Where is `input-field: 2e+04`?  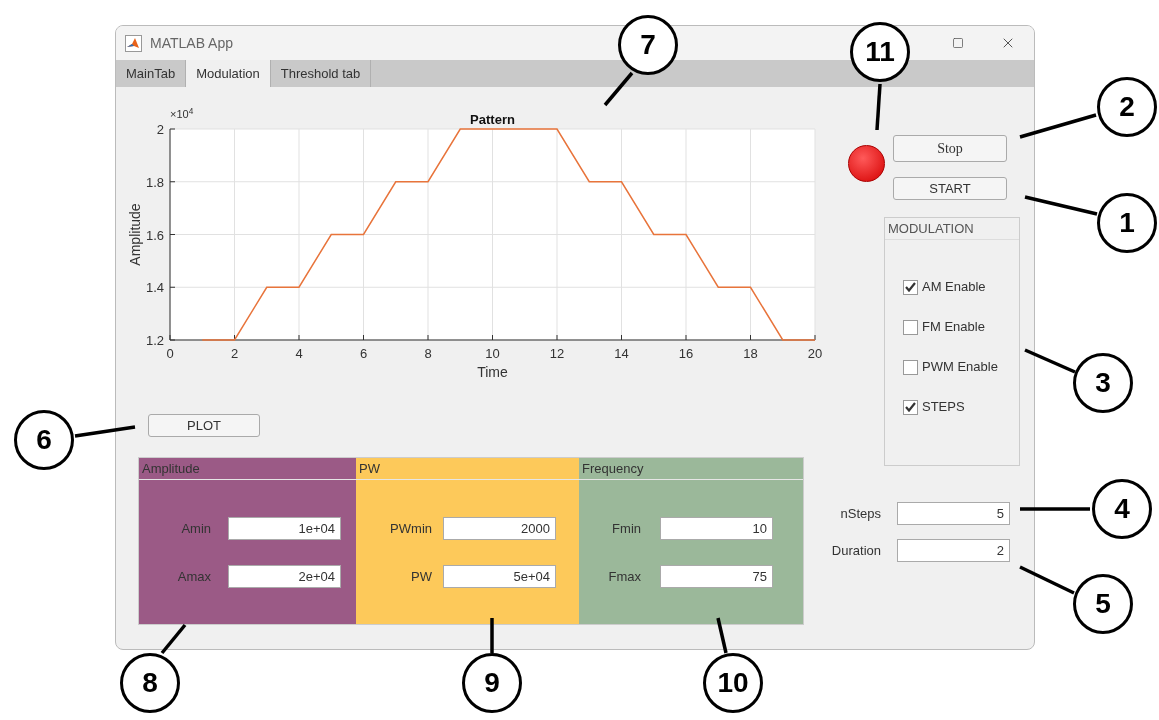 input-field: 2e+04 is located at coordinates (284, 576).